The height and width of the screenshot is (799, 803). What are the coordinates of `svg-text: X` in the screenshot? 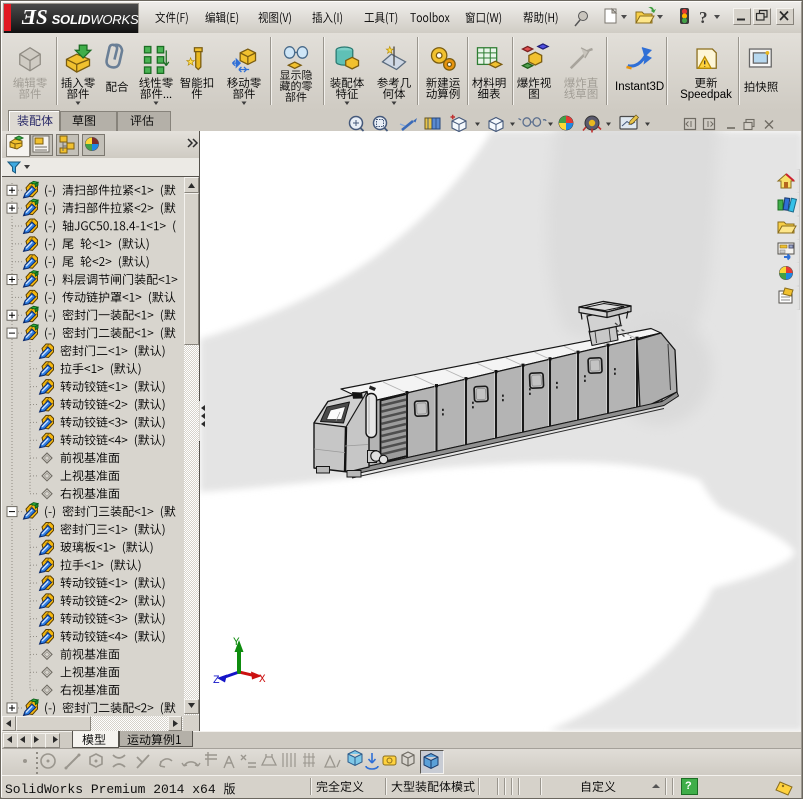 It's located at (262, 680).